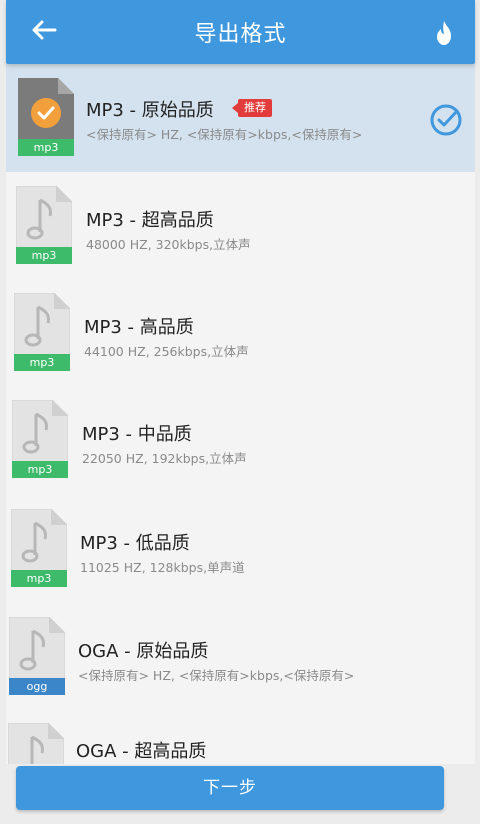 The image size is (480, 824). What do you see at coordinates (240, 736) in the screenshot?
I see `format-item: OGA - 超高品质` at bounding box center [240, 736].